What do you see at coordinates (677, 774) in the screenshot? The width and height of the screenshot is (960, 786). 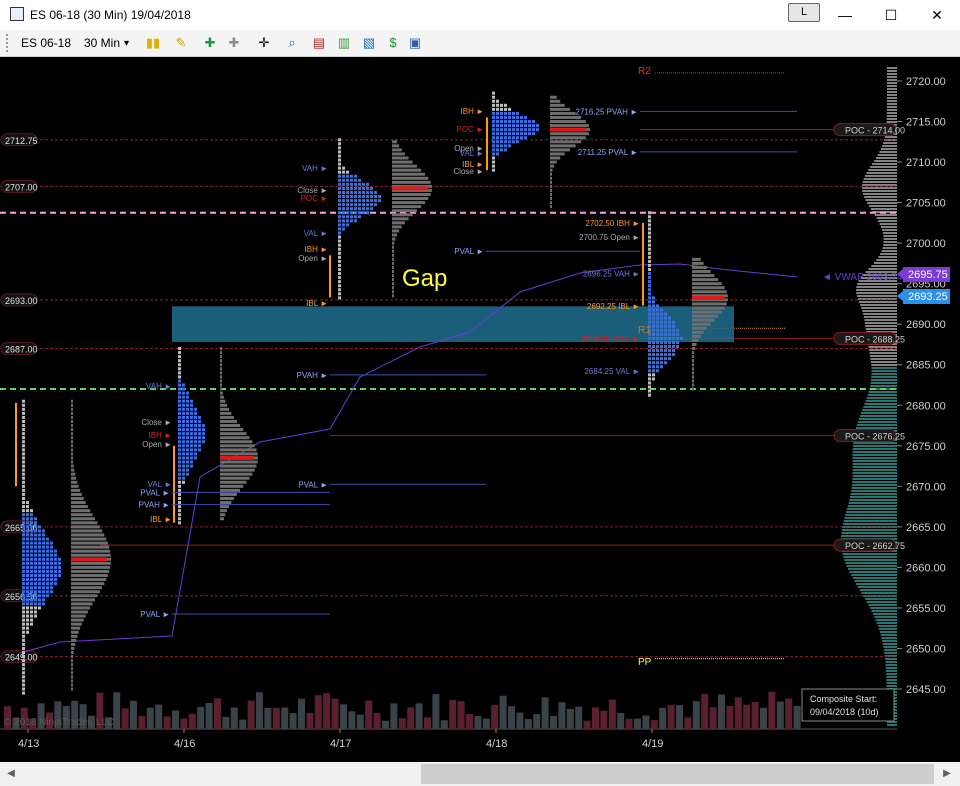 I see `scrollbar-thumb` at bounding box center [677, 774].